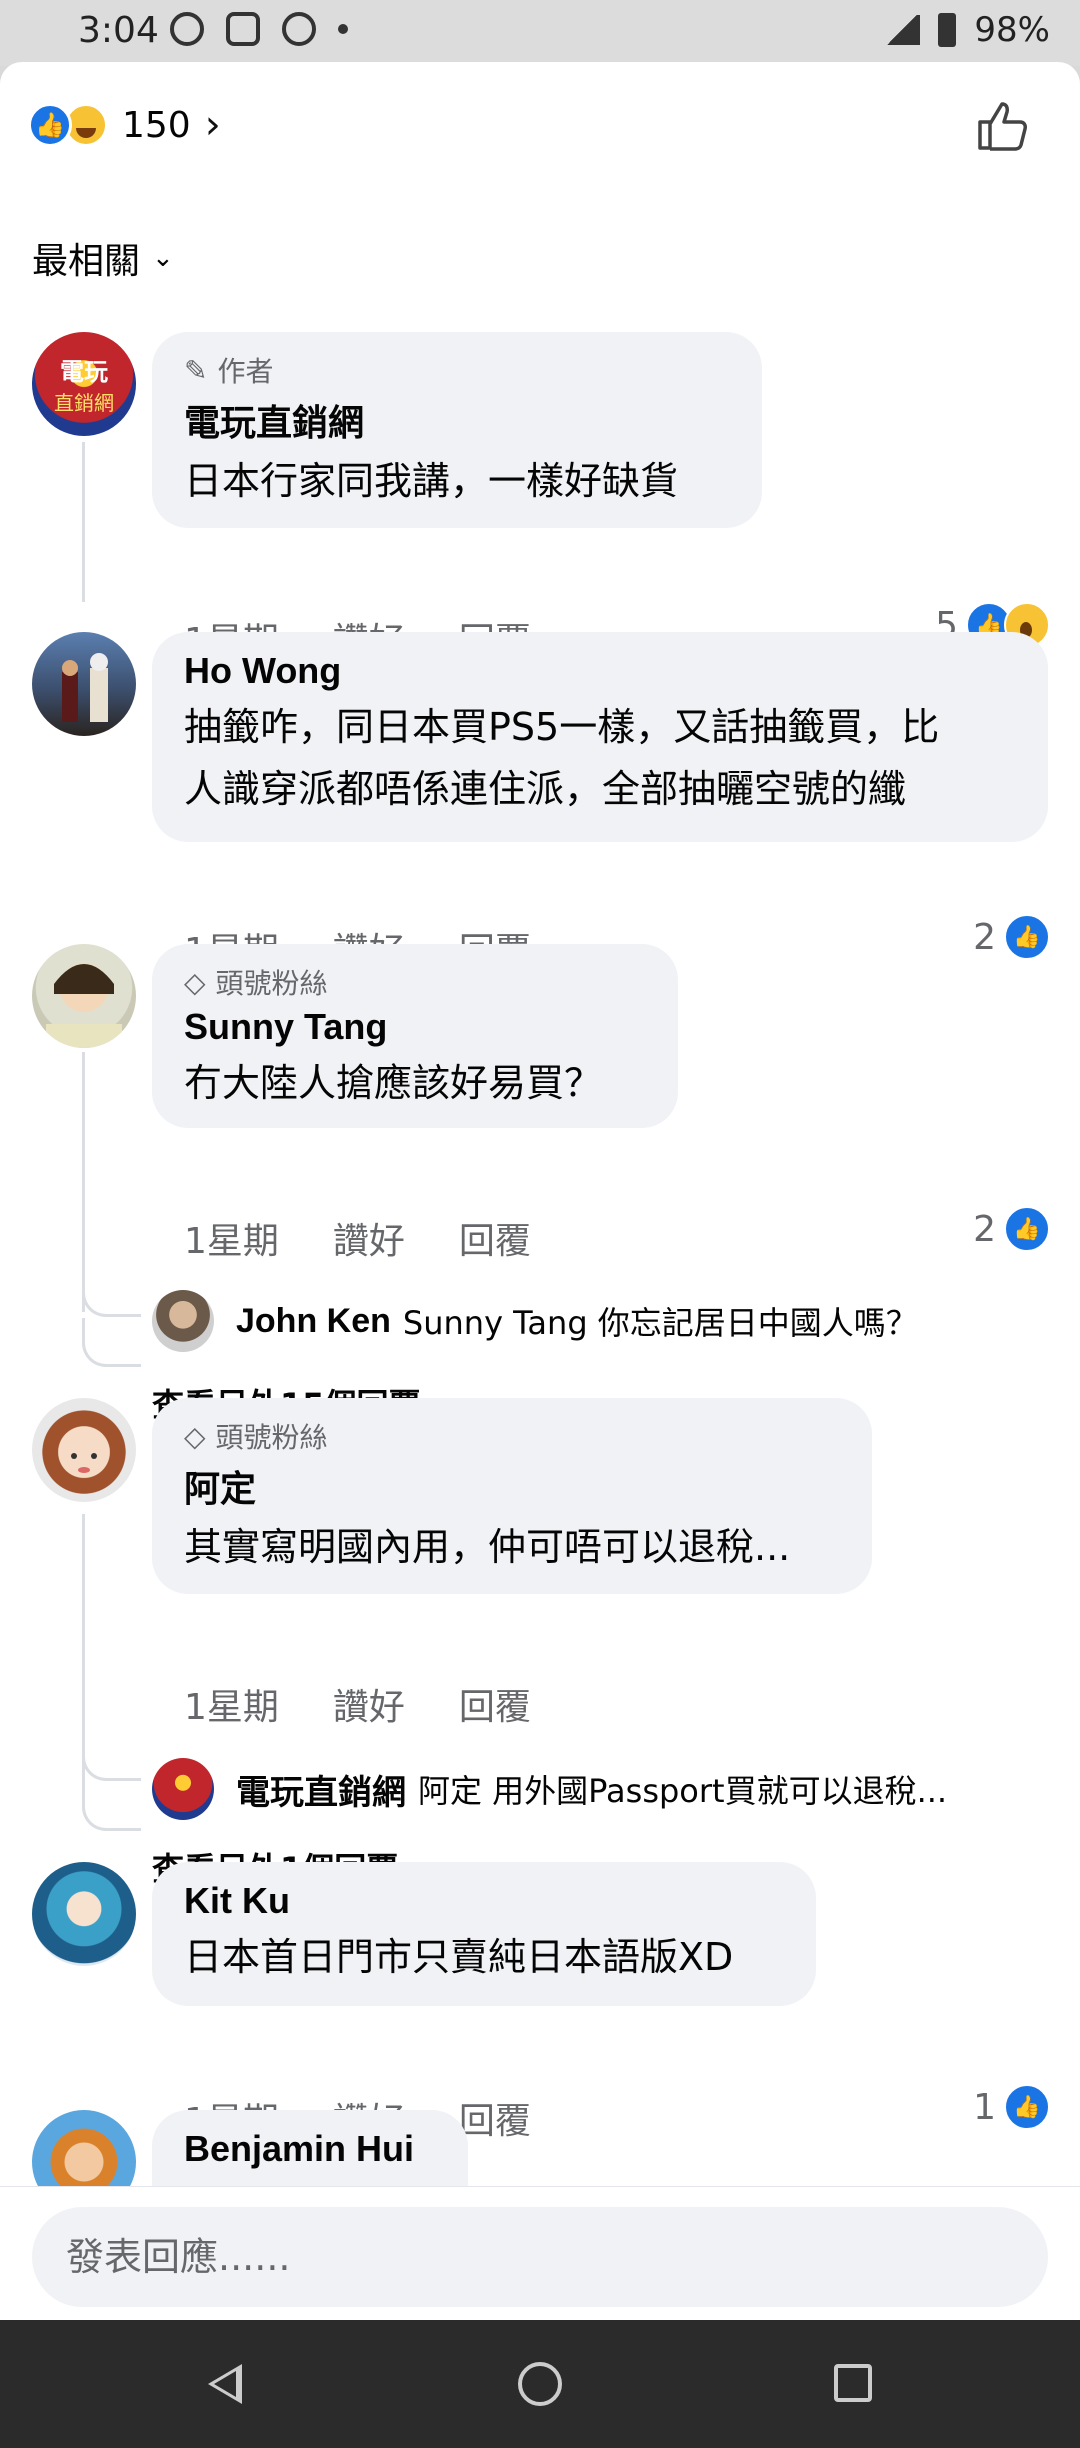 The height and width of the screenshot is (2448, 1080). I want to click on comment-text: 冇大陸人搶應該好易買？, so click(393, 1083).